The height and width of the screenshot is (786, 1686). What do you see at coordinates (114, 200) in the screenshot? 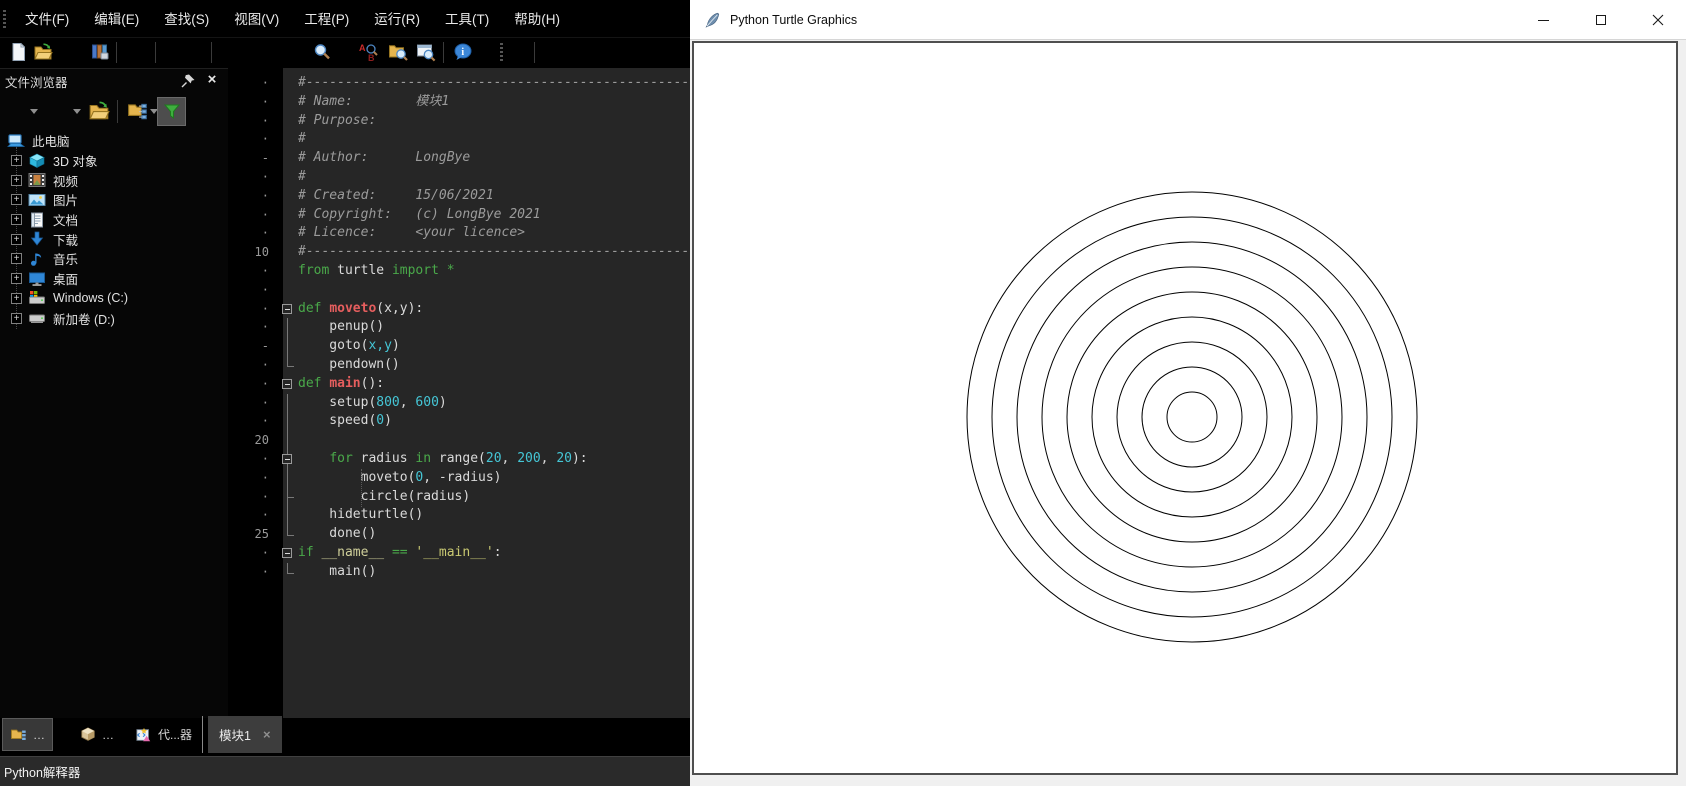
I see `tree-item-3: + 图片` at bounding box center [114, 200].